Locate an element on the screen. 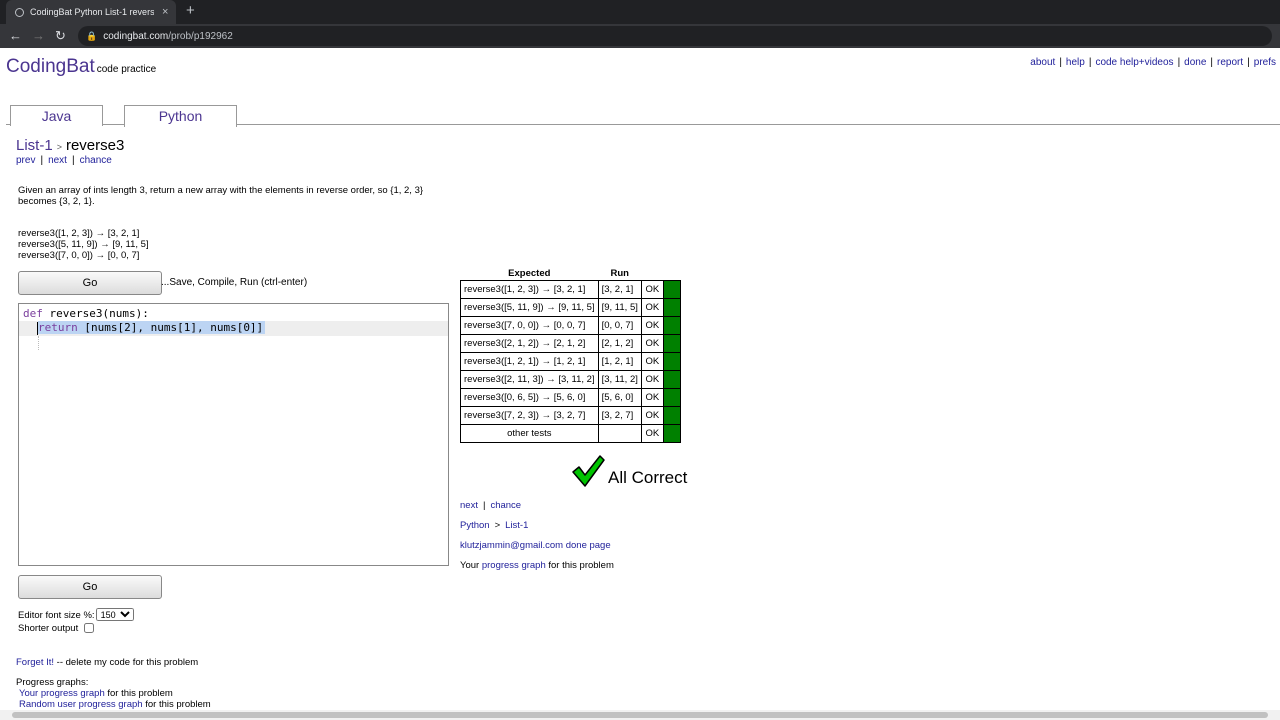  top-link-help: help is located at coordinates (1075, 62).